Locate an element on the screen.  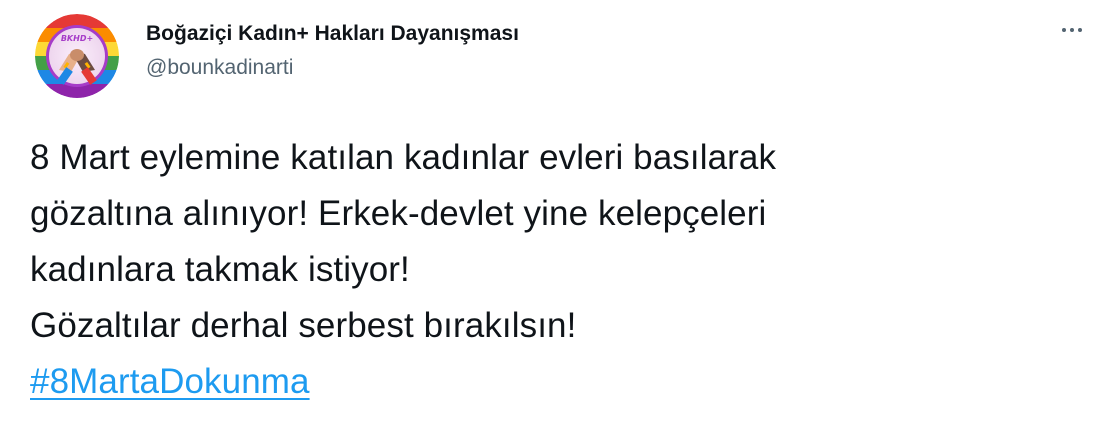
author-display-name: Boğaziçi Kadın+ Hakları Dayanışması is located at coordinates (332, 34).